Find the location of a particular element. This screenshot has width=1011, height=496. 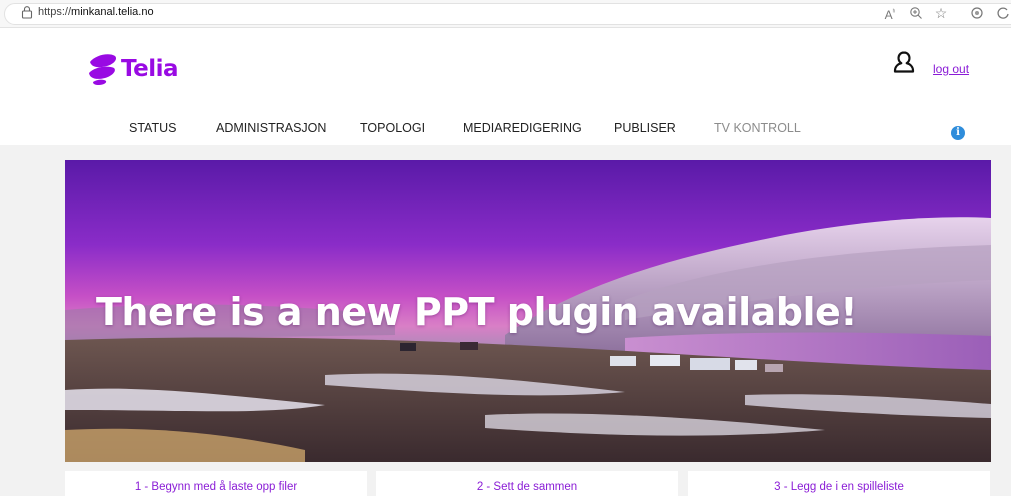

telia-logo: Telia is located at coordinates (137, 70).